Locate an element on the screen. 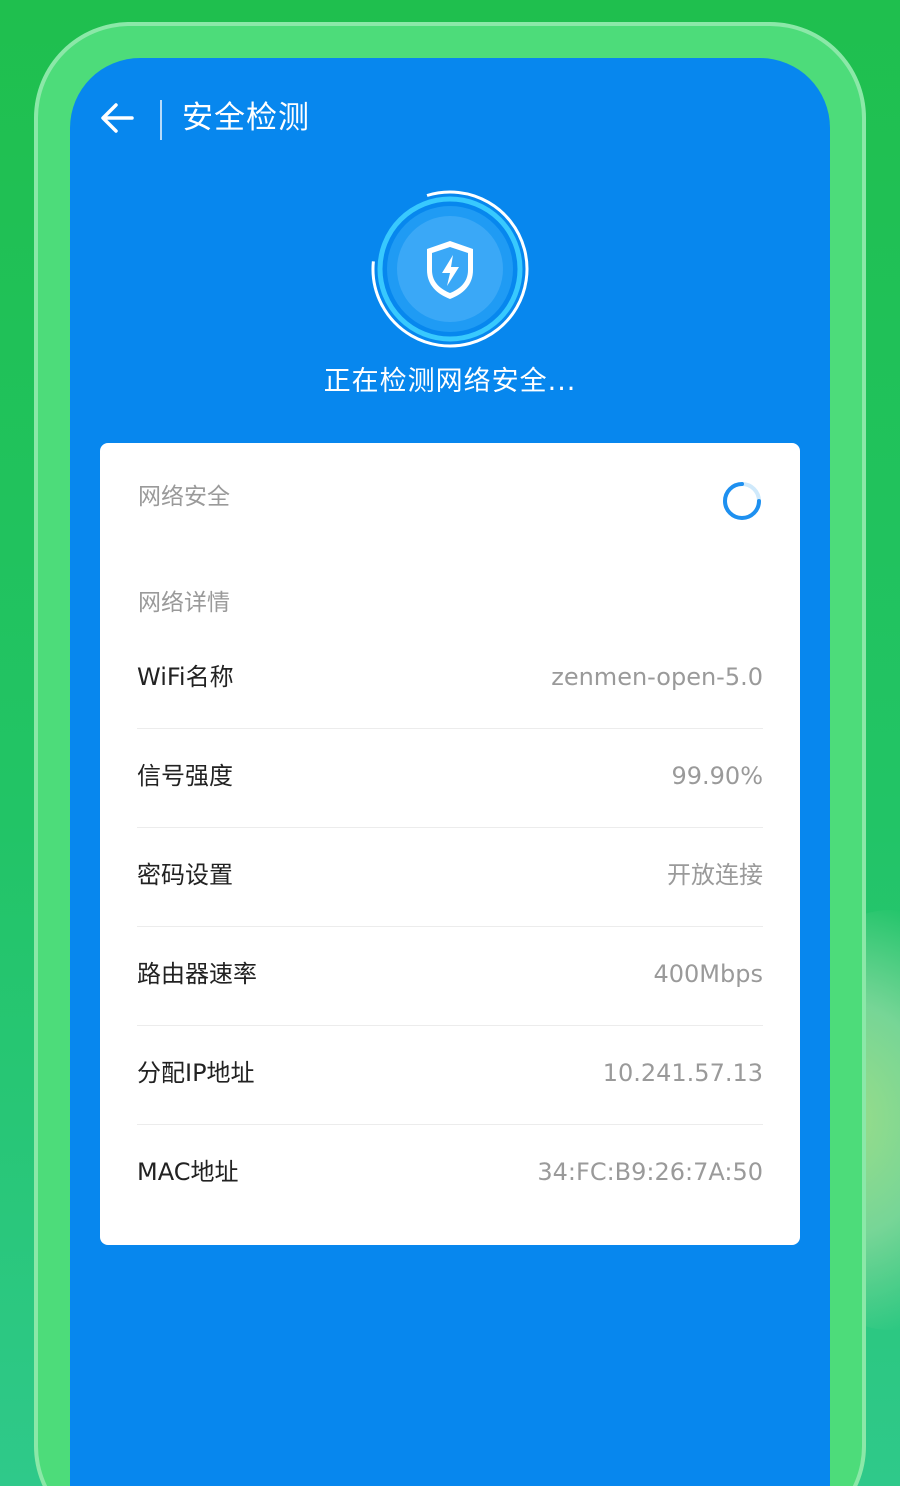 The width and height of the screenshot is (900, 1486). detail-row-ip-address: 分配IP地址 10.241.57.13 is located at coordinates (450, 1075).